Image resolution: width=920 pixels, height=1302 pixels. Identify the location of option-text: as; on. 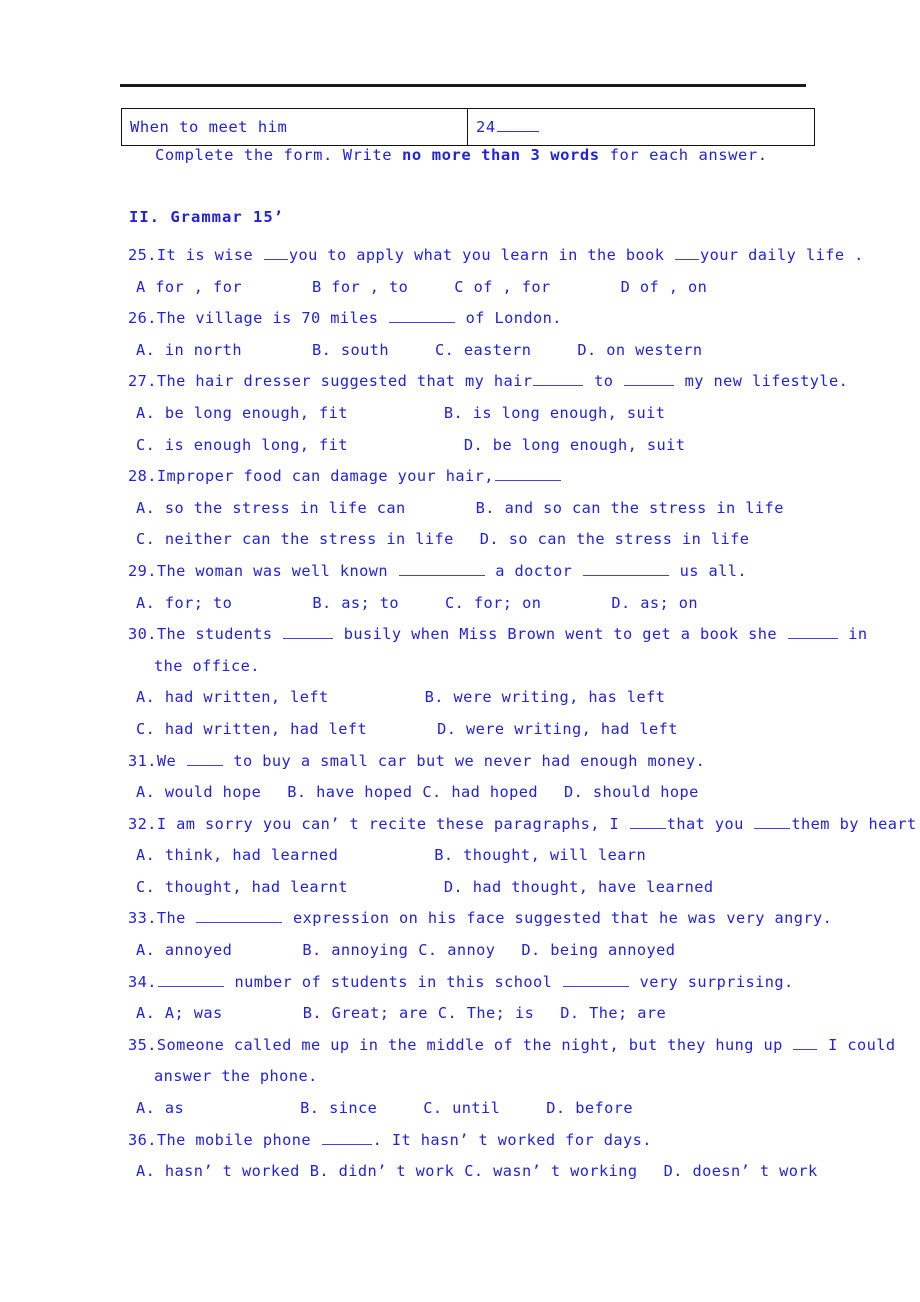
(669, 603).